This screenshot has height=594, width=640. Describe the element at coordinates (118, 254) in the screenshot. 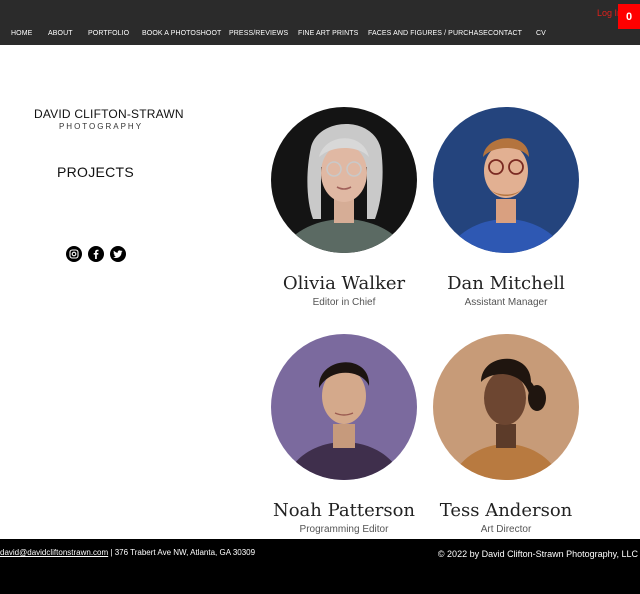

I see `twitter-icon` at that location.